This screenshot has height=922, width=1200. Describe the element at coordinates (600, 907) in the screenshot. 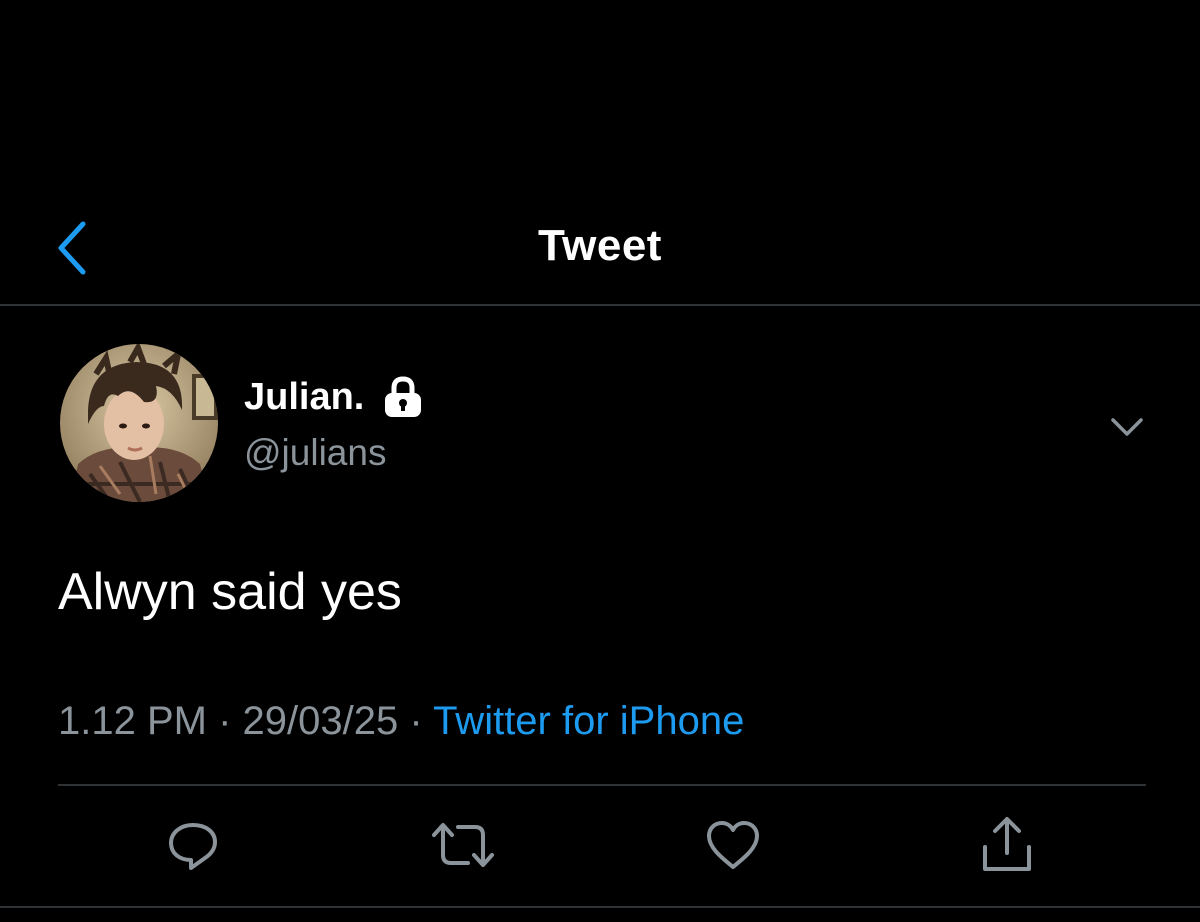

I see `bottom-divider` at that location.